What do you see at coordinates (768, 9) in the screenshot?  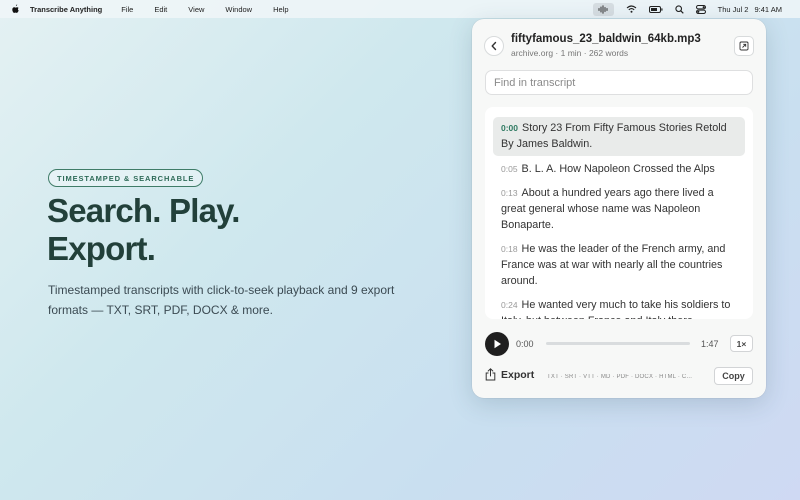 I see `menubar-time: 9:41 AM` at bounding box center [768, 9].